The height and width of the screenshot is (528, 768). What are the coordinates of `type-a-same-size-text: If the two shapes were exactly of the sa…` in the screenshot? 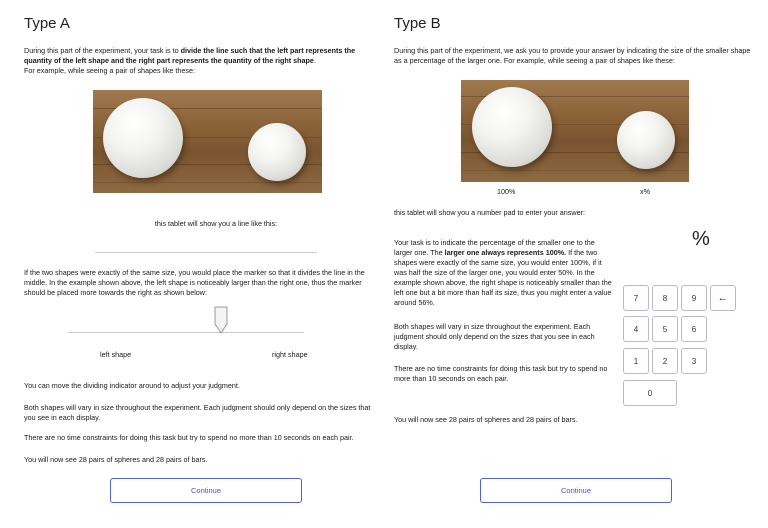 It's located at (194, 282).